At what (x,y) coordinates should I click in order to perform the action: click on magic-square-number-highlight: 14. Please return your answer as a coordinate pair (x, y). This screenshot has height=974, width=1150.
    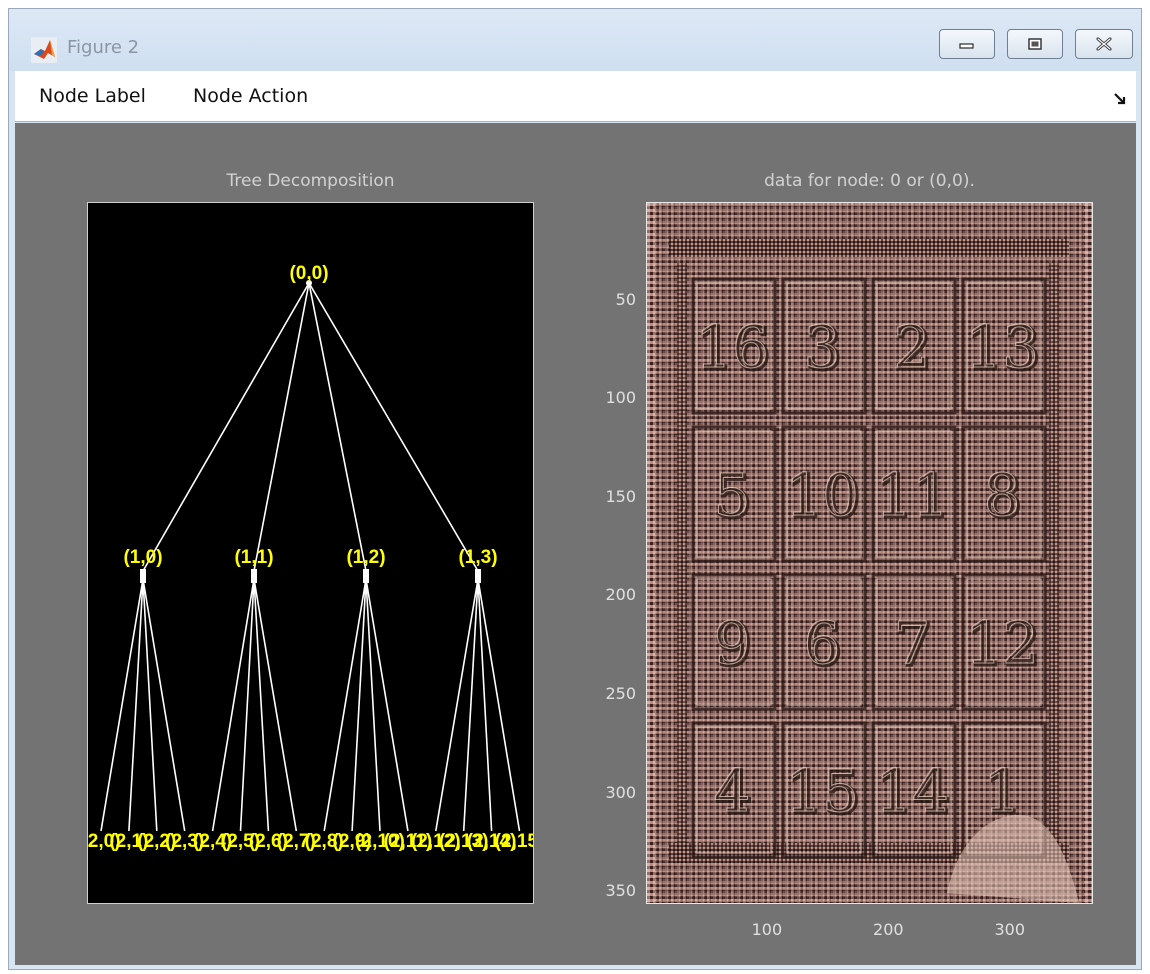
    Looking at the image, I should click on (912, 791).